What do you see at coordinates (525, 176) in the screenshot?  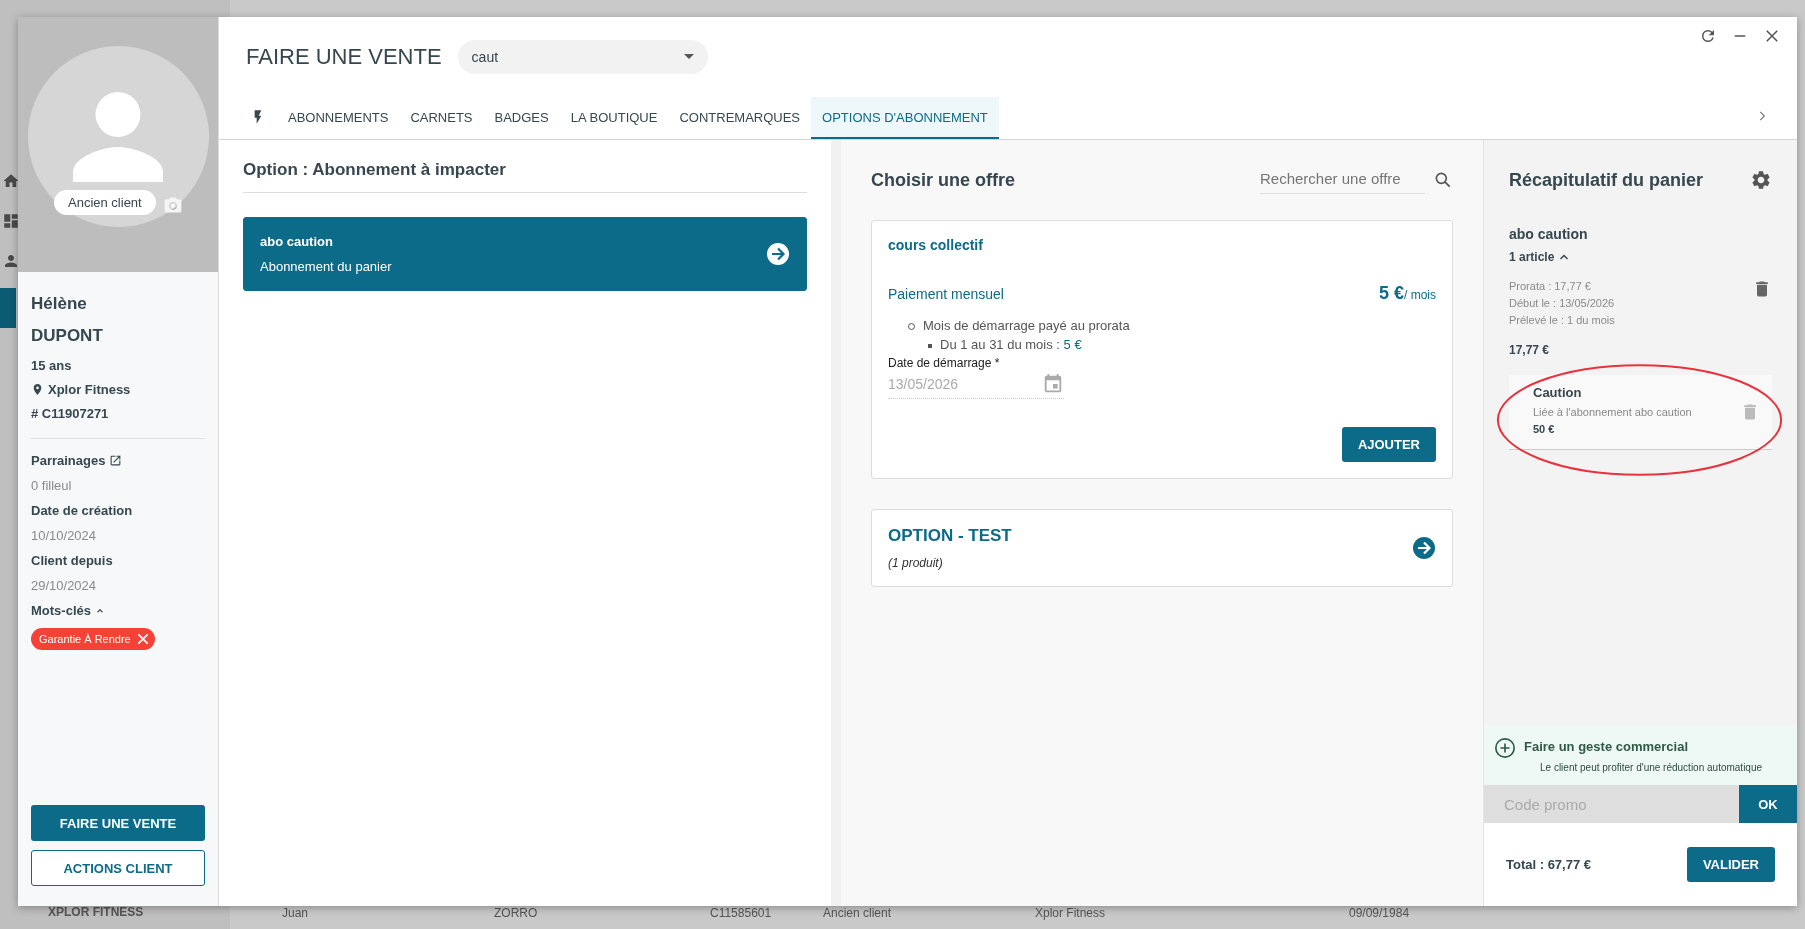 I see `panel-title: Option : Abonnement à impacter` at bounding box center [525, 176].